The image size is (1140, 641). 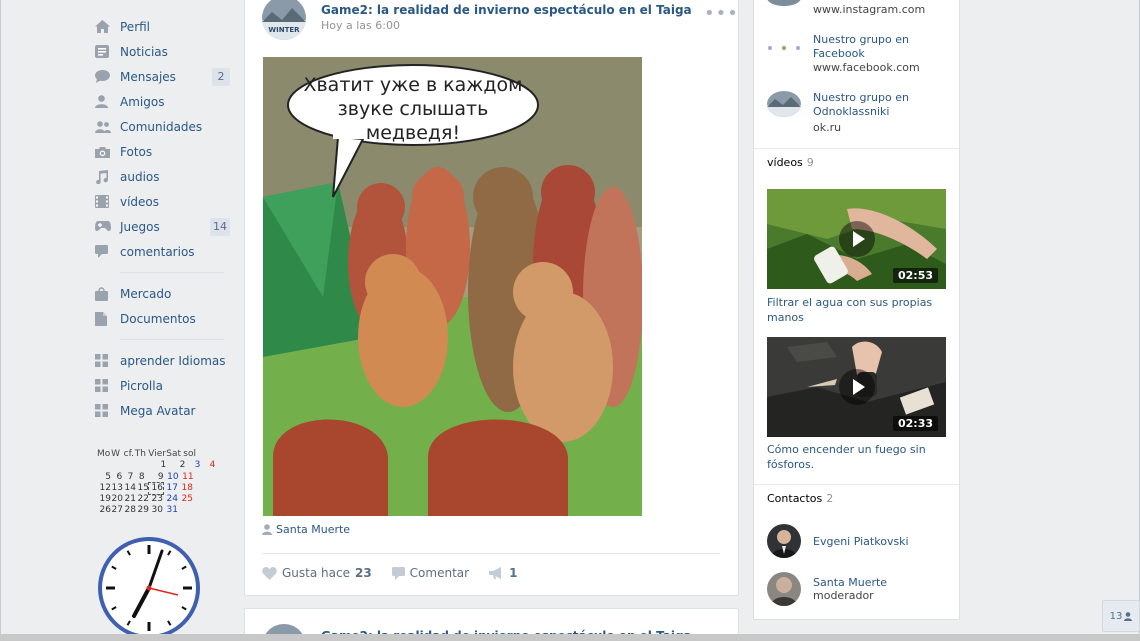 What do you see at coordinates (503, 573) in the screenshot?
I see `share-button: 1` at bounding box center [503, 573].